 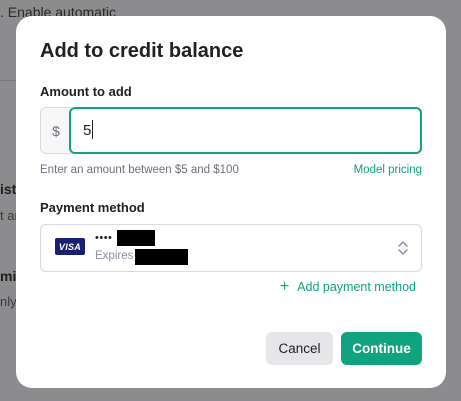 I want to click on currency-prefix: $, so click(x=55, y=130).